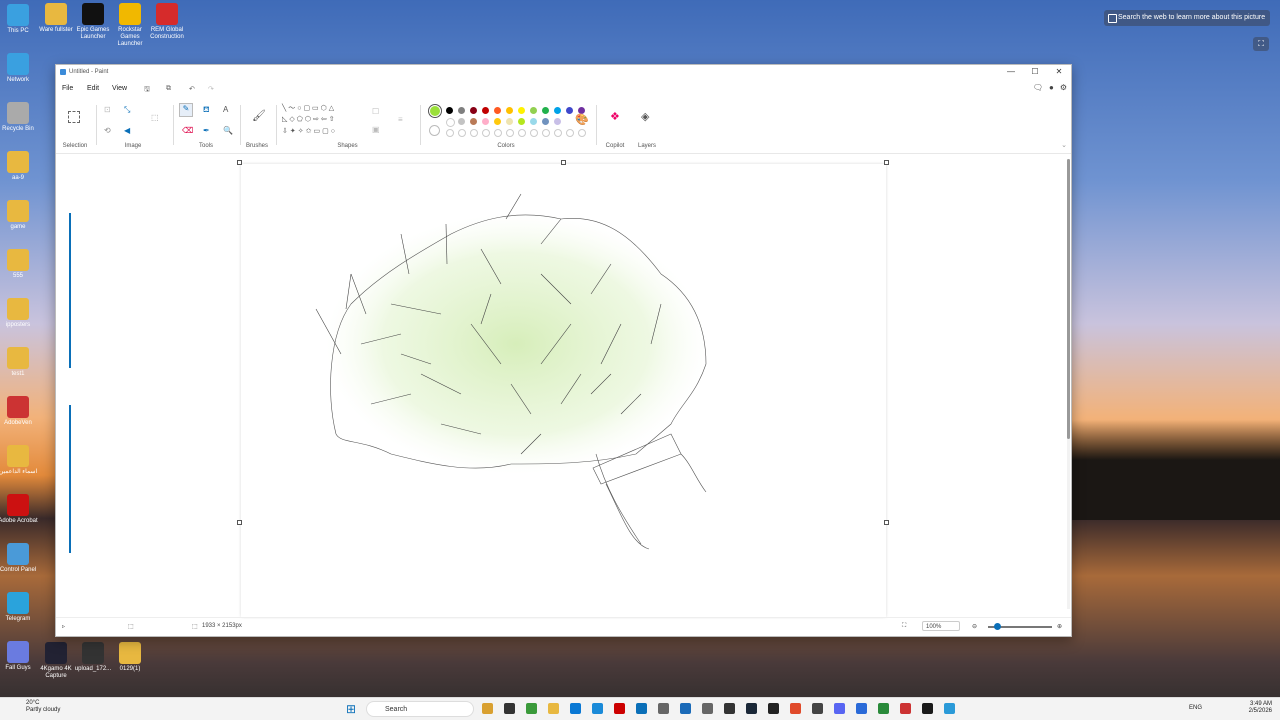 The width and height of the screenshot is (1280, 720). I want to click on edit-colors-icon: 🎨, so click(582, 119).